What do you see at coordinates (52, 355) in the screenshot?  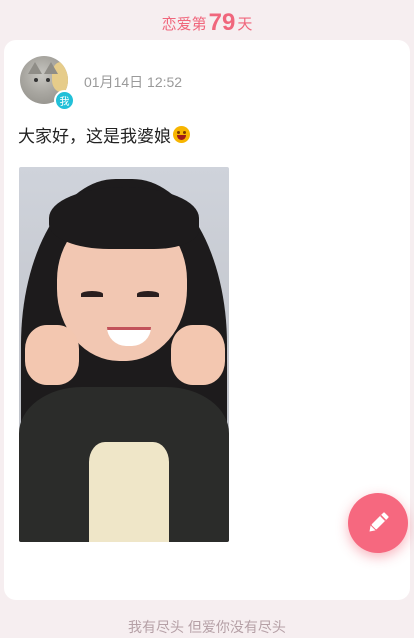 I see `photo-hand-left` at bounding box center [52, 355].